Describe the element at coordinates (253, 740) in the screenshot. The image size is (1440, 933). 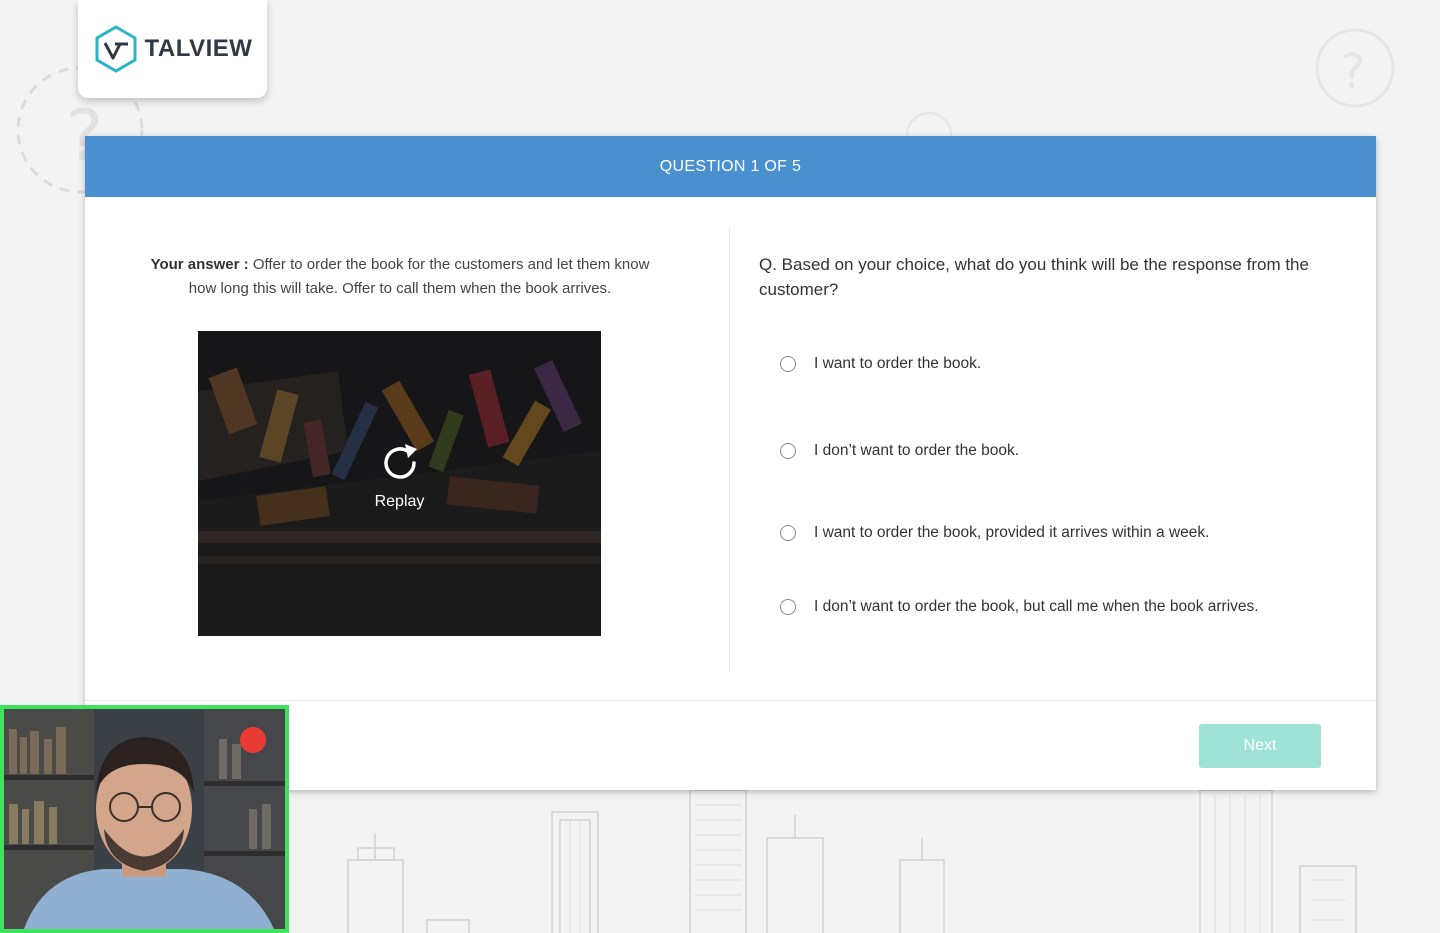
I see `recording-indicator` at that location.